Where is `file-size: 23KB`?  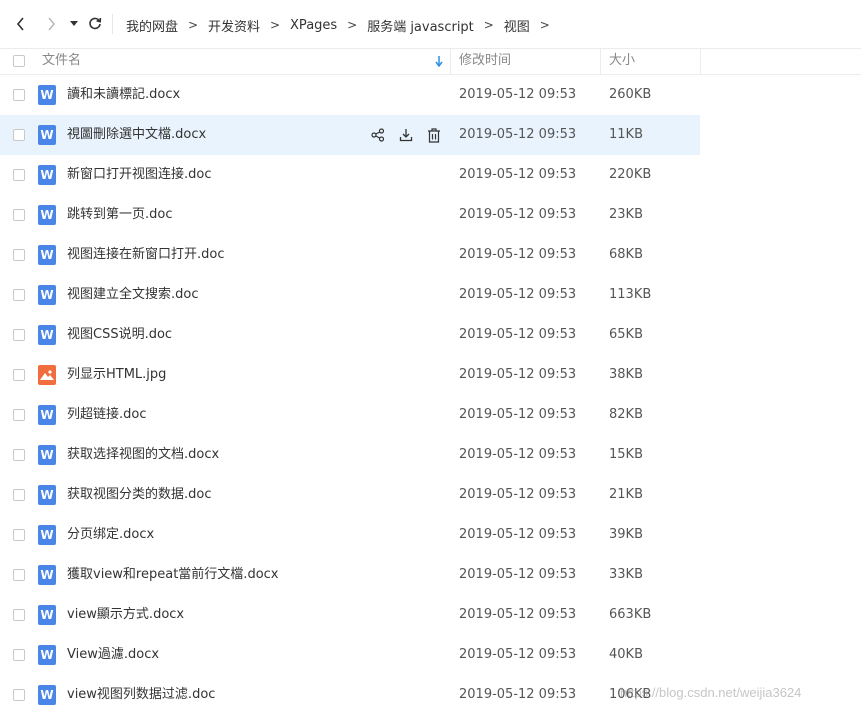
file-size: 23KB is located at coordinates (626, 214).